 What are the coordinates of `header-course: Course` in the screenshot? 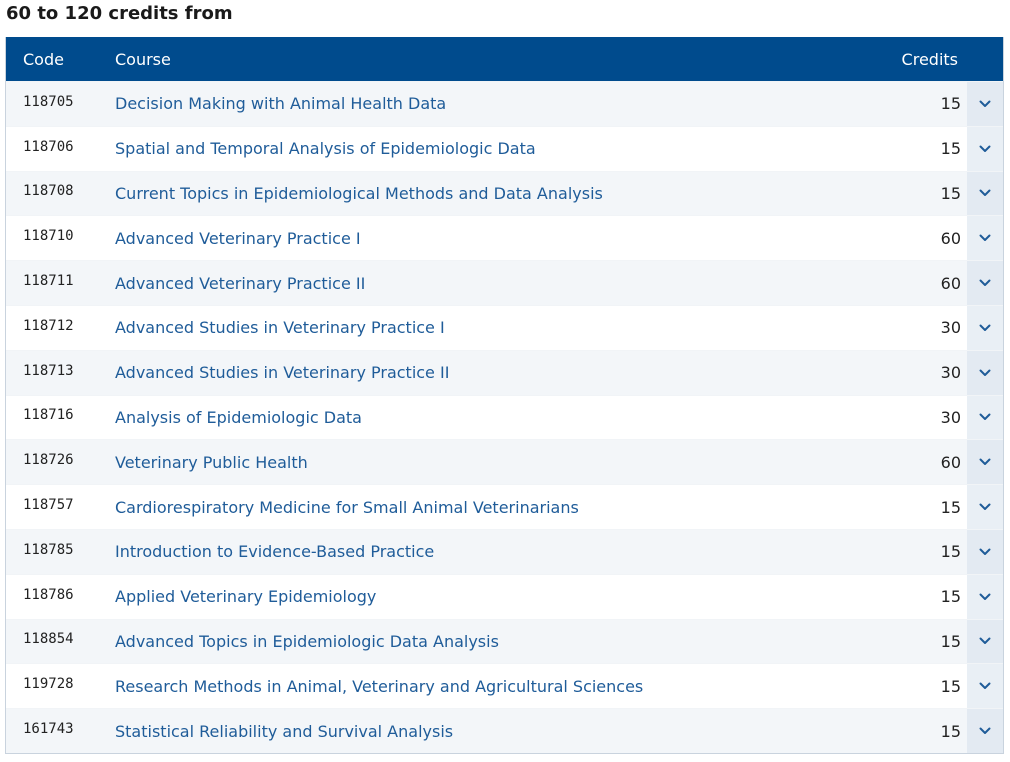 It's located at (143, 59).